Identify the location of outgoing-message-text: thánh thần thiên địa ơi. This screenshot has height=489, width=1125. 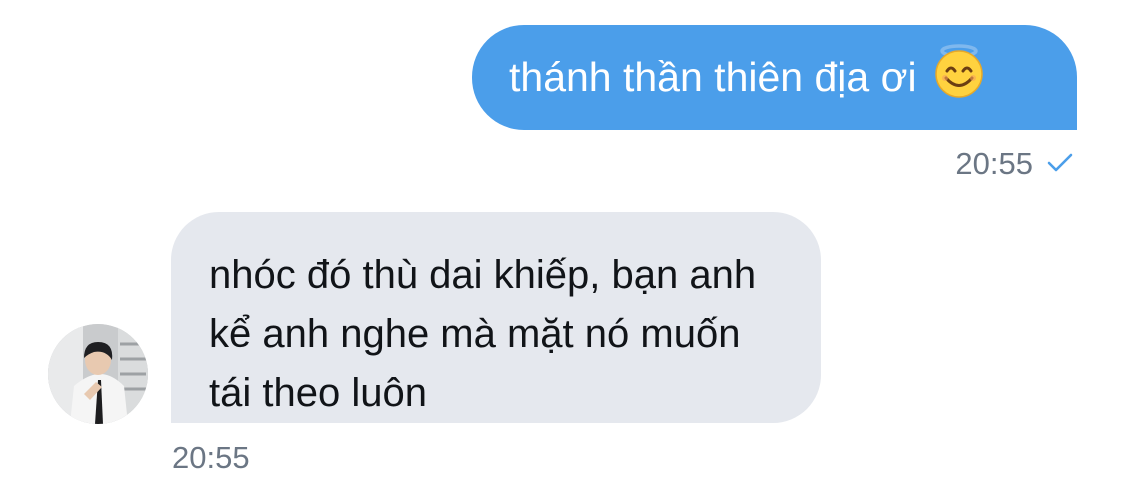
(713, 77).